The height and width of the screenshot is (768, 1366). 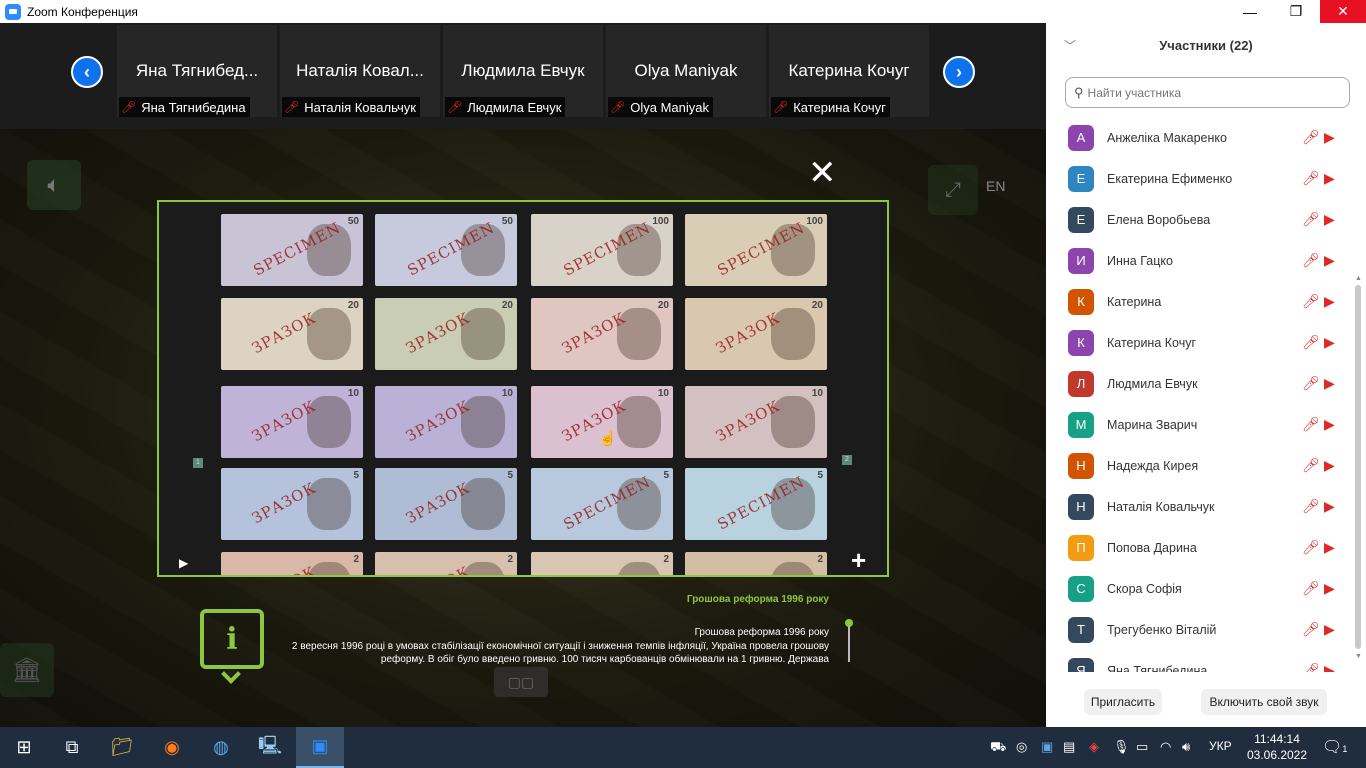 I want to click on participant-row: С Скора Софія 🎤︎ ▶︎, so click(x=1200, y=588).